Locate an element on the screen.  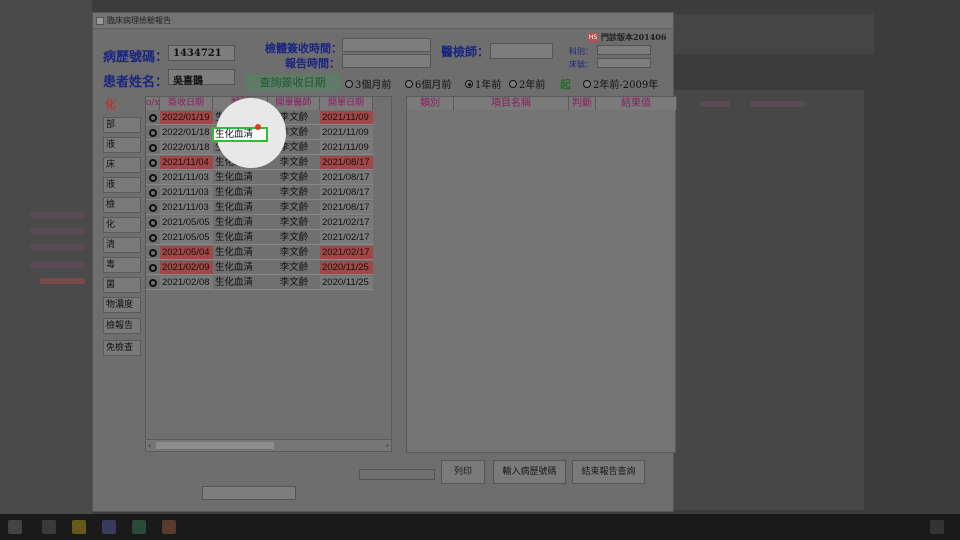
table-row: 2021/05/04 生化血清 李文齡 2021/02/17 is located at coordinates (260, 253).